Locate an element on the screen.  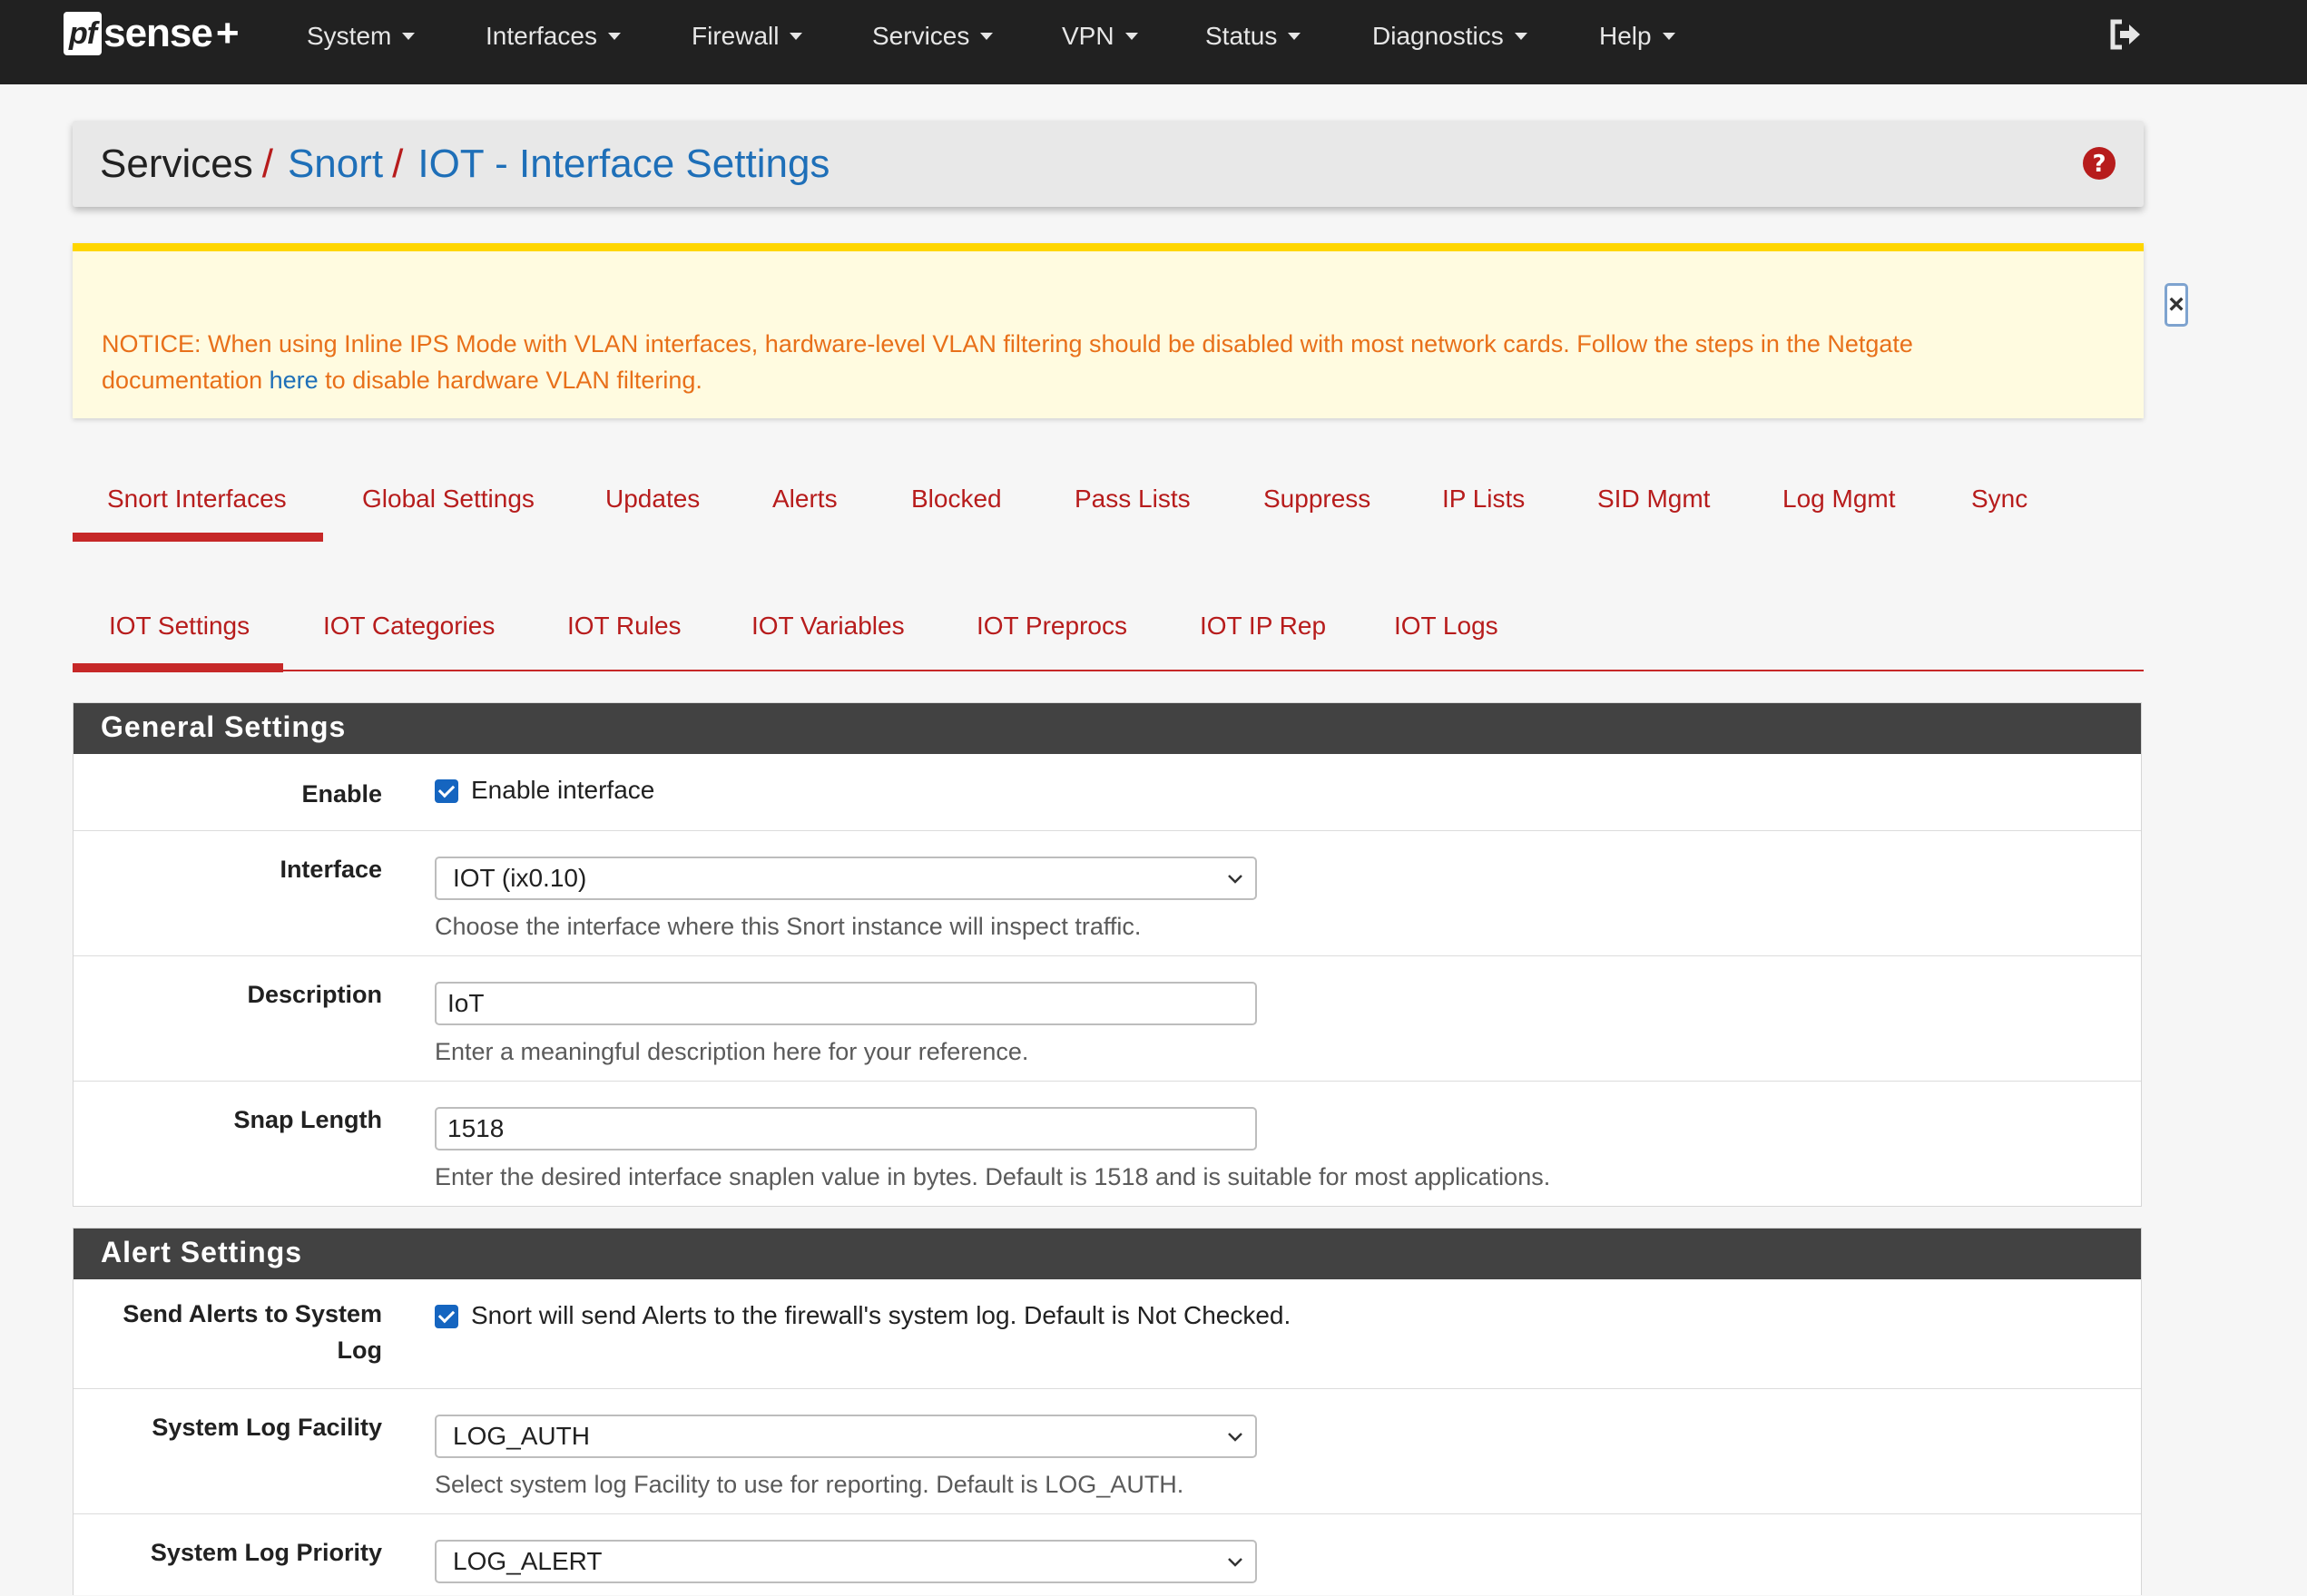
notice-here-link: here is located at coordinates (295, 380).